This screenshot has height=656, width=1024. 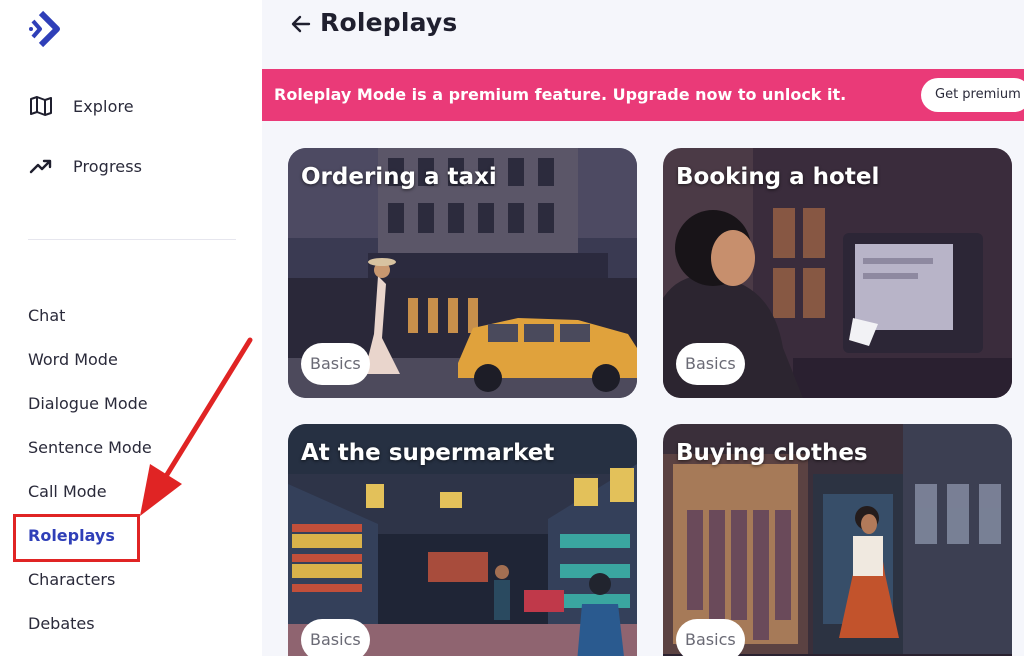 I want to click on nav-explore-label: Explore, so click(x=103, y=106).